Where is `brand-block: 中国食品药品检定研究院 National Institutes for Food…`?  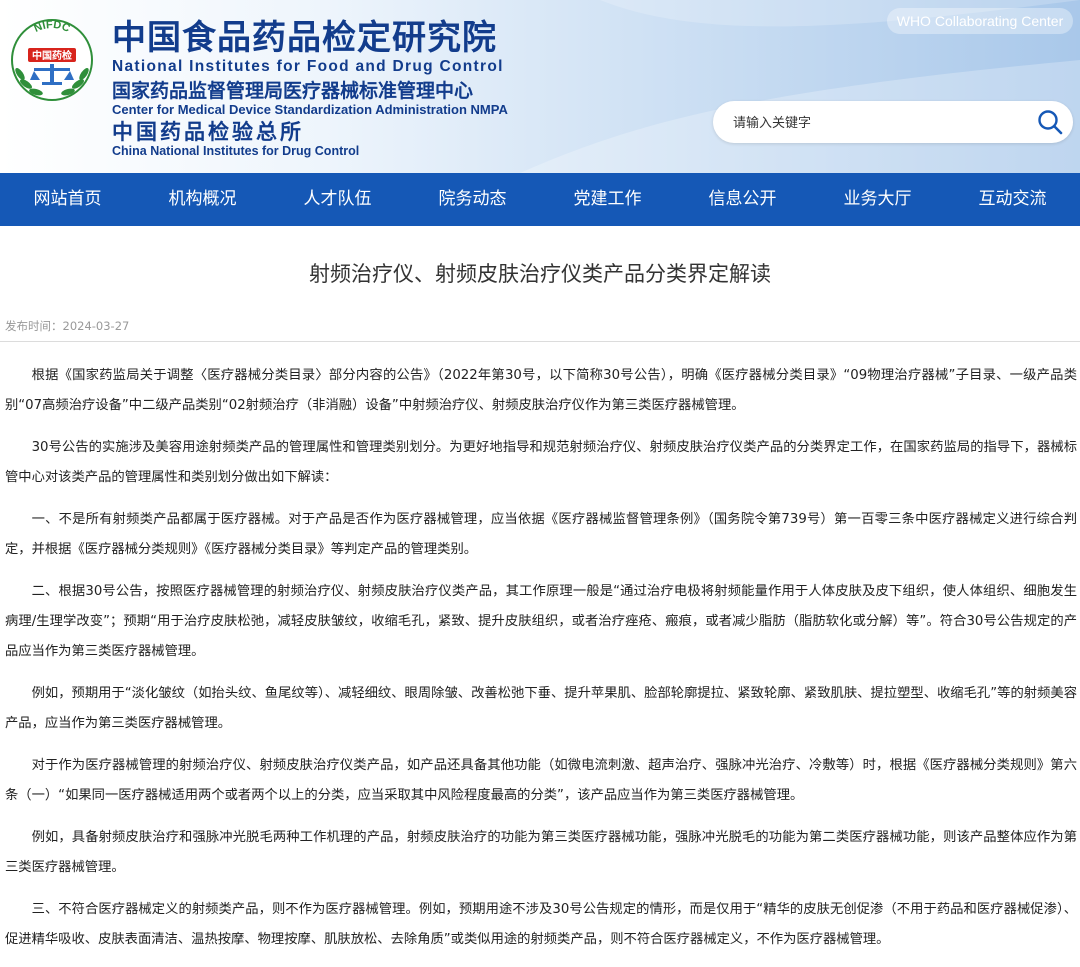
brand-block: 中国食品药品检定研究院 National Institutes for Food… is located at coordinates (310, 88).